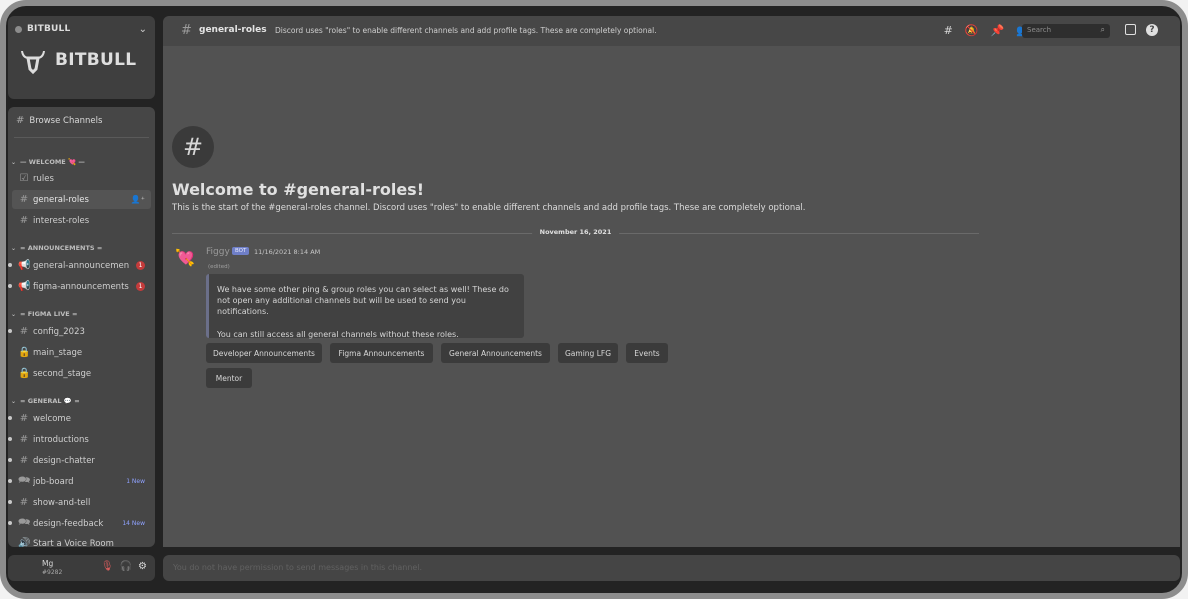 The width and height of the screenshot is (1188, 599). I want to click on mic-muted-icon: 🎙, so click(107, 566).